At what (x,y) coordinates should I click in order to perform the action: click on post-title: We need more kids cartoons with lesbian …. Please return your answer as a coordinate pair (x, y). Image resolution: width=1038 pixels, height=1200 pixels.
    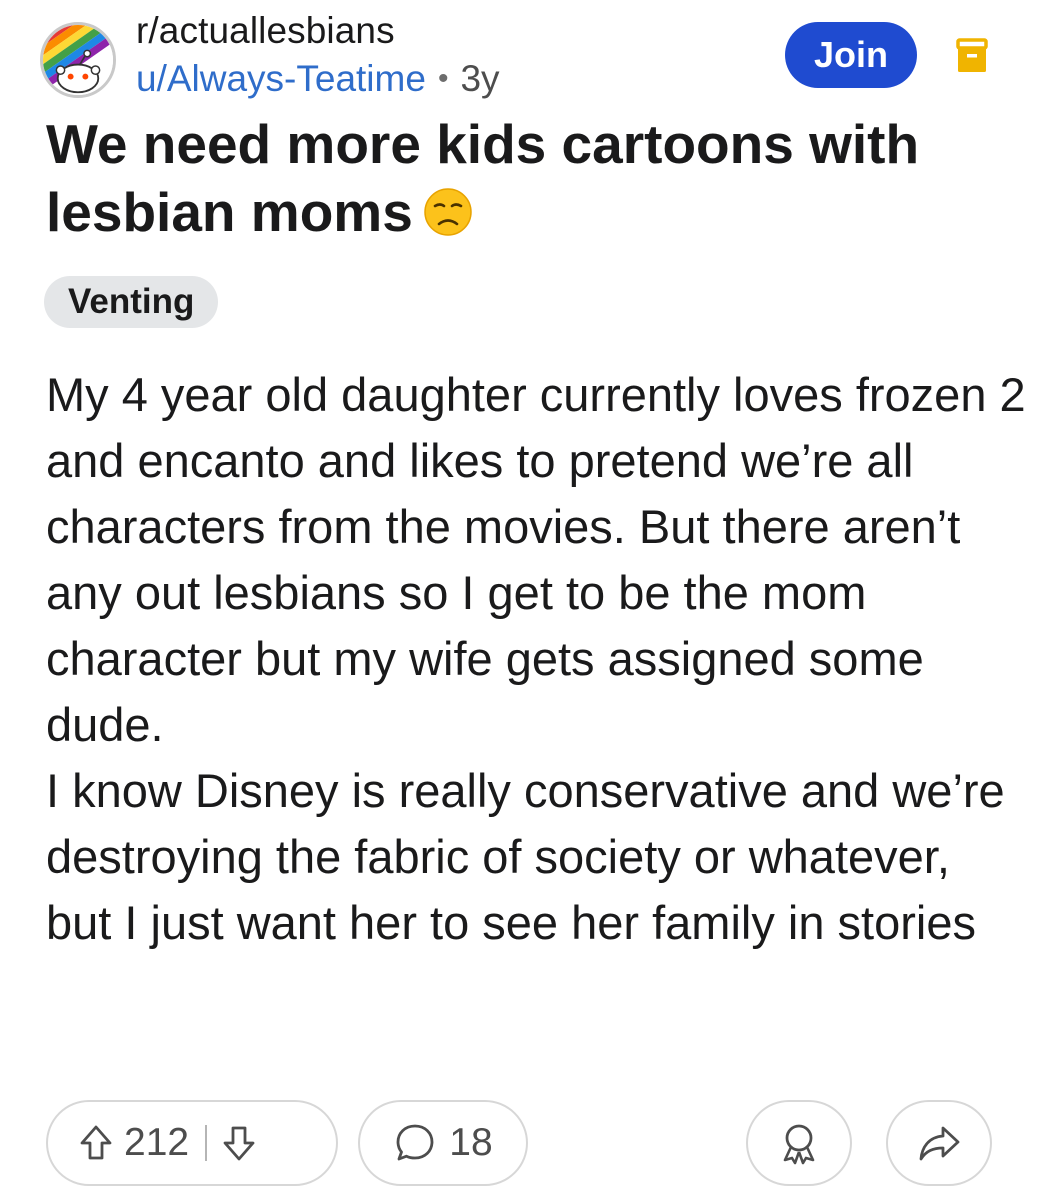
    Looking at the image, I should click on (526, 178).